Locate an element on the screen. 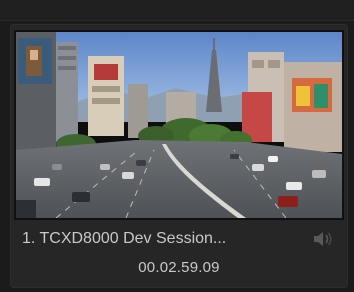 The image size is (354, 292). speaker-icon is located at coordinates (323, 239).